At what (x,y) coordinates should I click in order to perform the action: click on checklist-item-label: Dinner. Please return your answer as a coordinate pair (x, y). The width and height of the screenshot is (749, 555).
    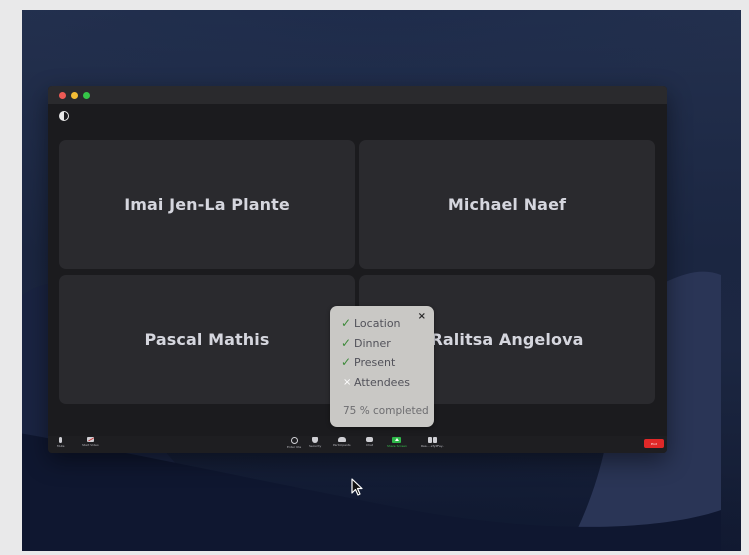
    Looking at the image, I should click on (372, 343).